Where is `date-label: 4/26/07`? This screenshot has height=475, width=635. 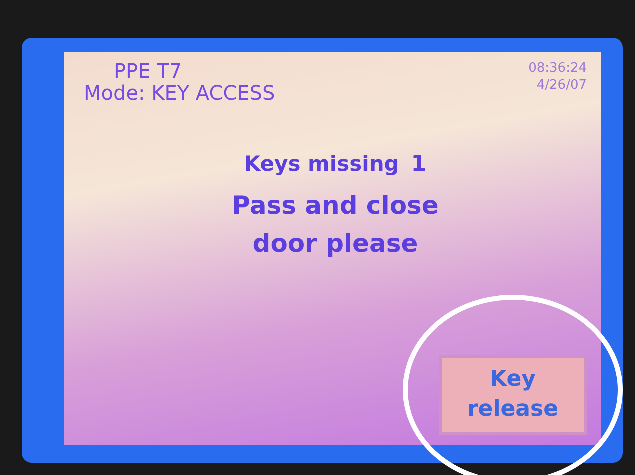
date-label: 4/26/07 is located at coordinates (561, 85).